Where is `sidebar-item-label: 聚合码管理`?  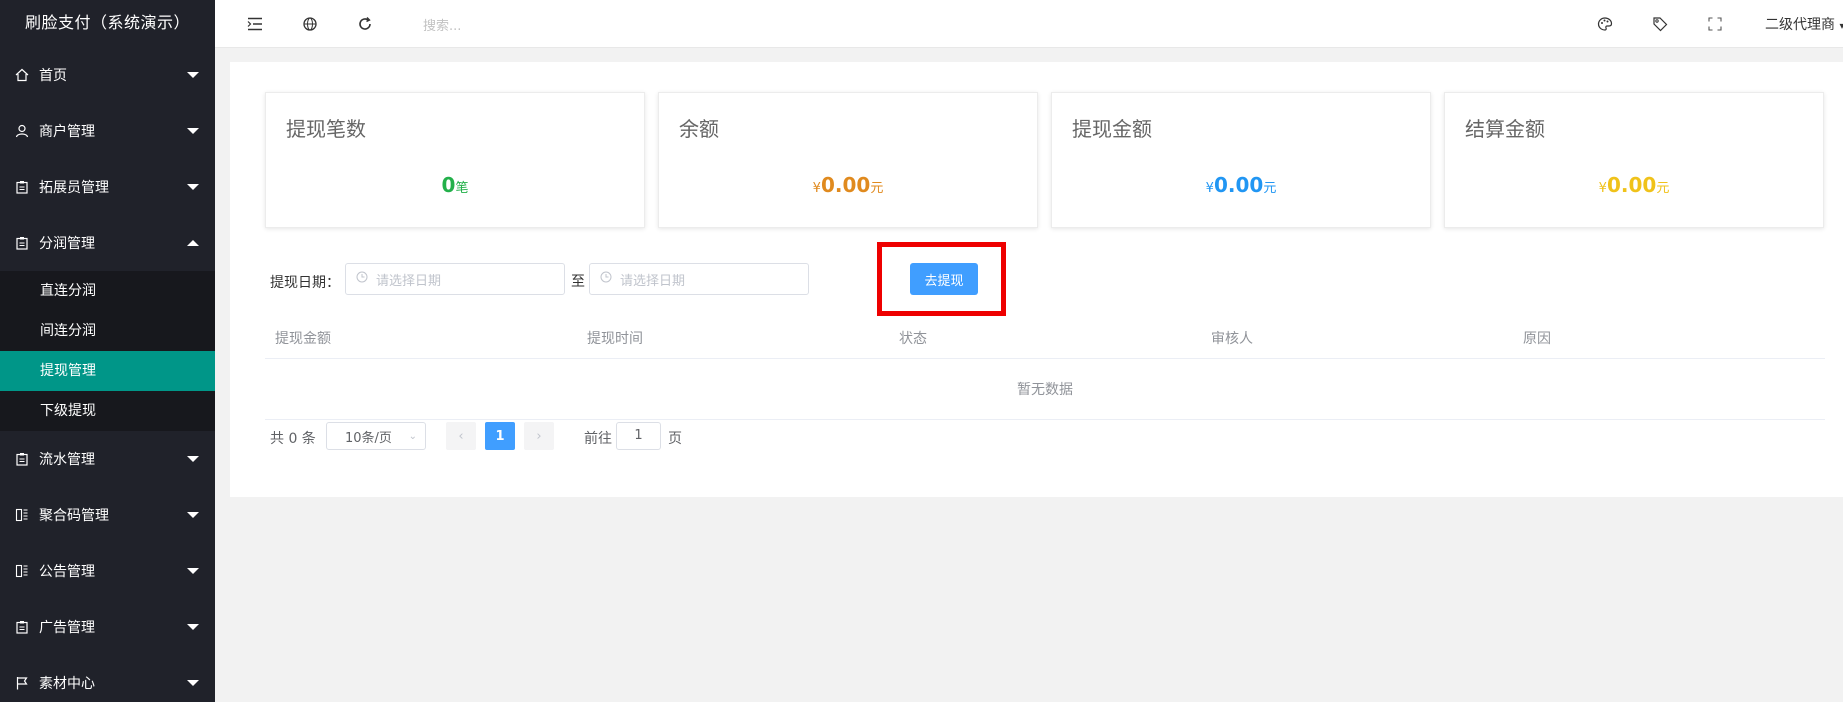
sidebar-item-label: 聚合码管理 is located at coordinates (74, 516).